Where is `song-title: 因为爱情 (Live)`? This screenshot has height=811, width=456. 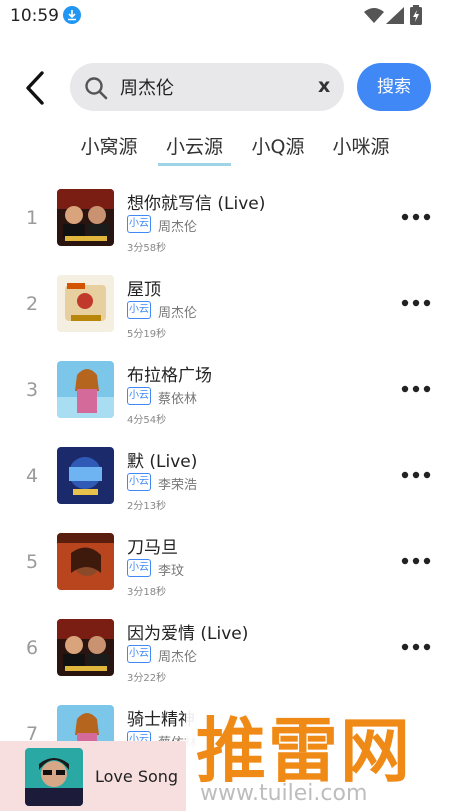
song-title: 因为爱情 (Live) is located at coordinates (188, 634).